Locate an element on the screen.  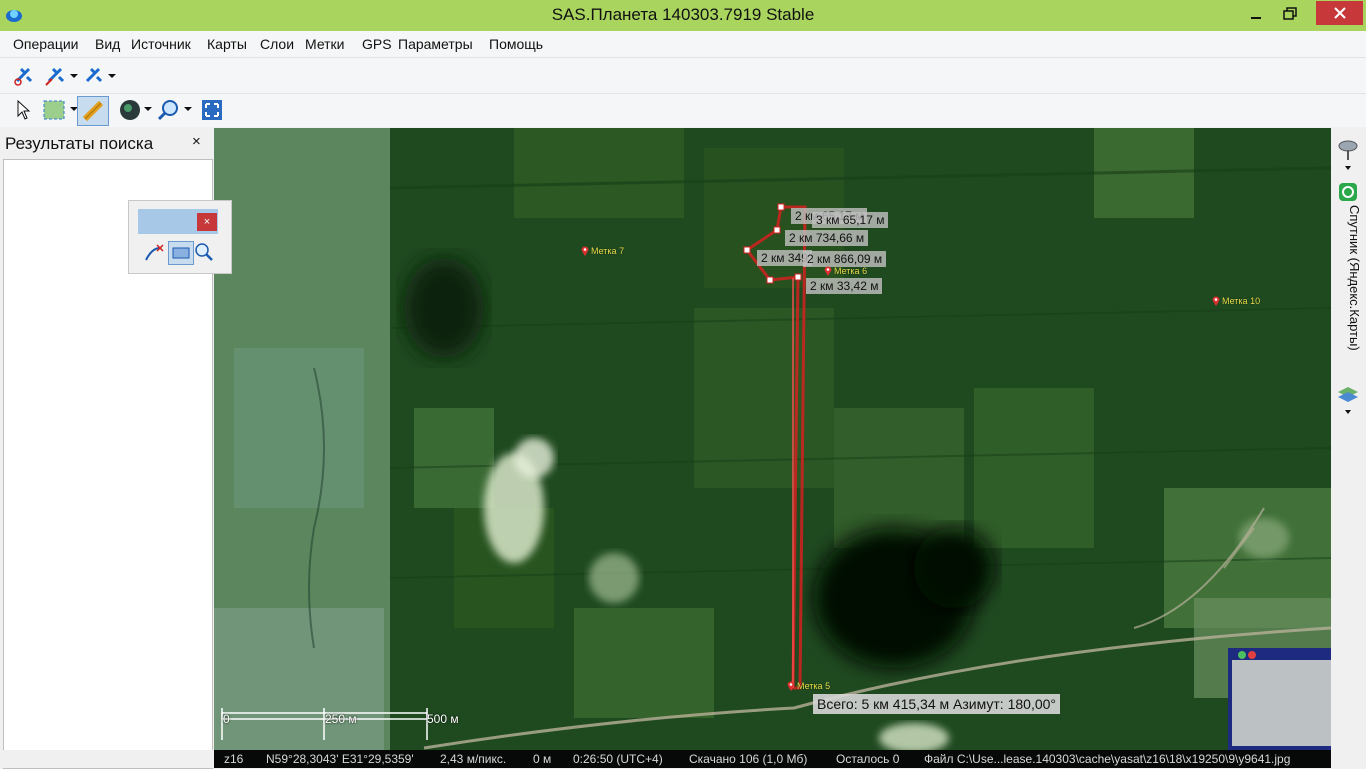
segment-label: 2 км 734,66 м is located at coordinates (827, 238).